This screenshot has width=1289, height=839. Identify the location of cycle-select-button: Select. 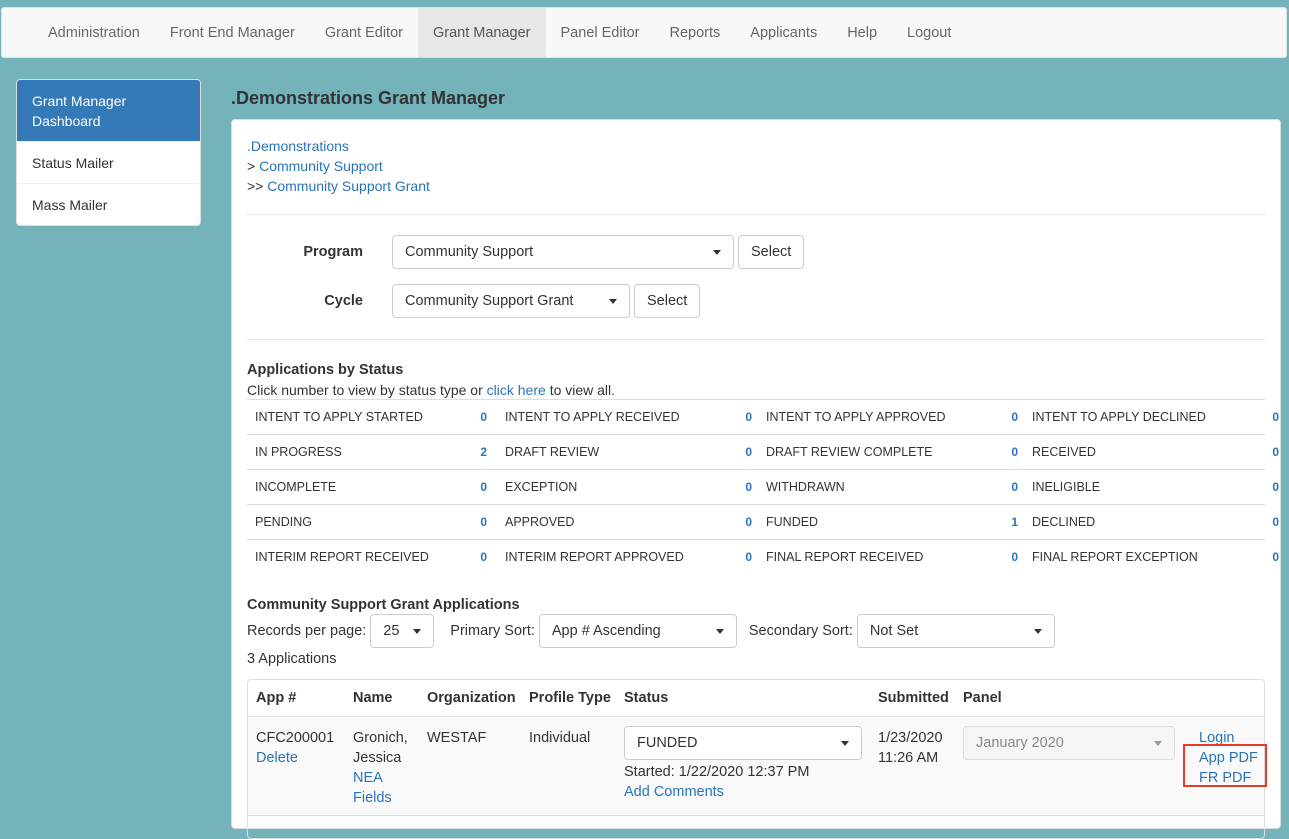
(667, 301).